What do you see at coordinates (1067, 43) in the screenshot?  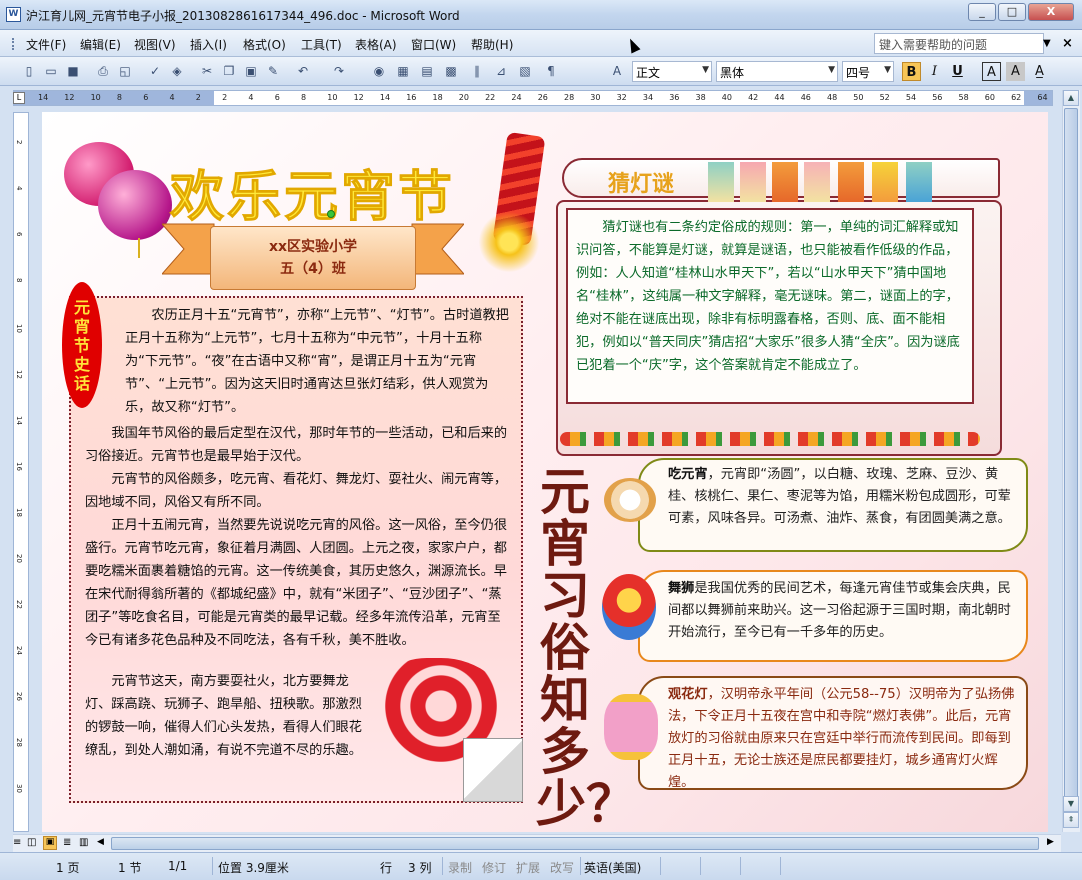 I see `close-document-icon: ×` at bounding box center [1067, 43].